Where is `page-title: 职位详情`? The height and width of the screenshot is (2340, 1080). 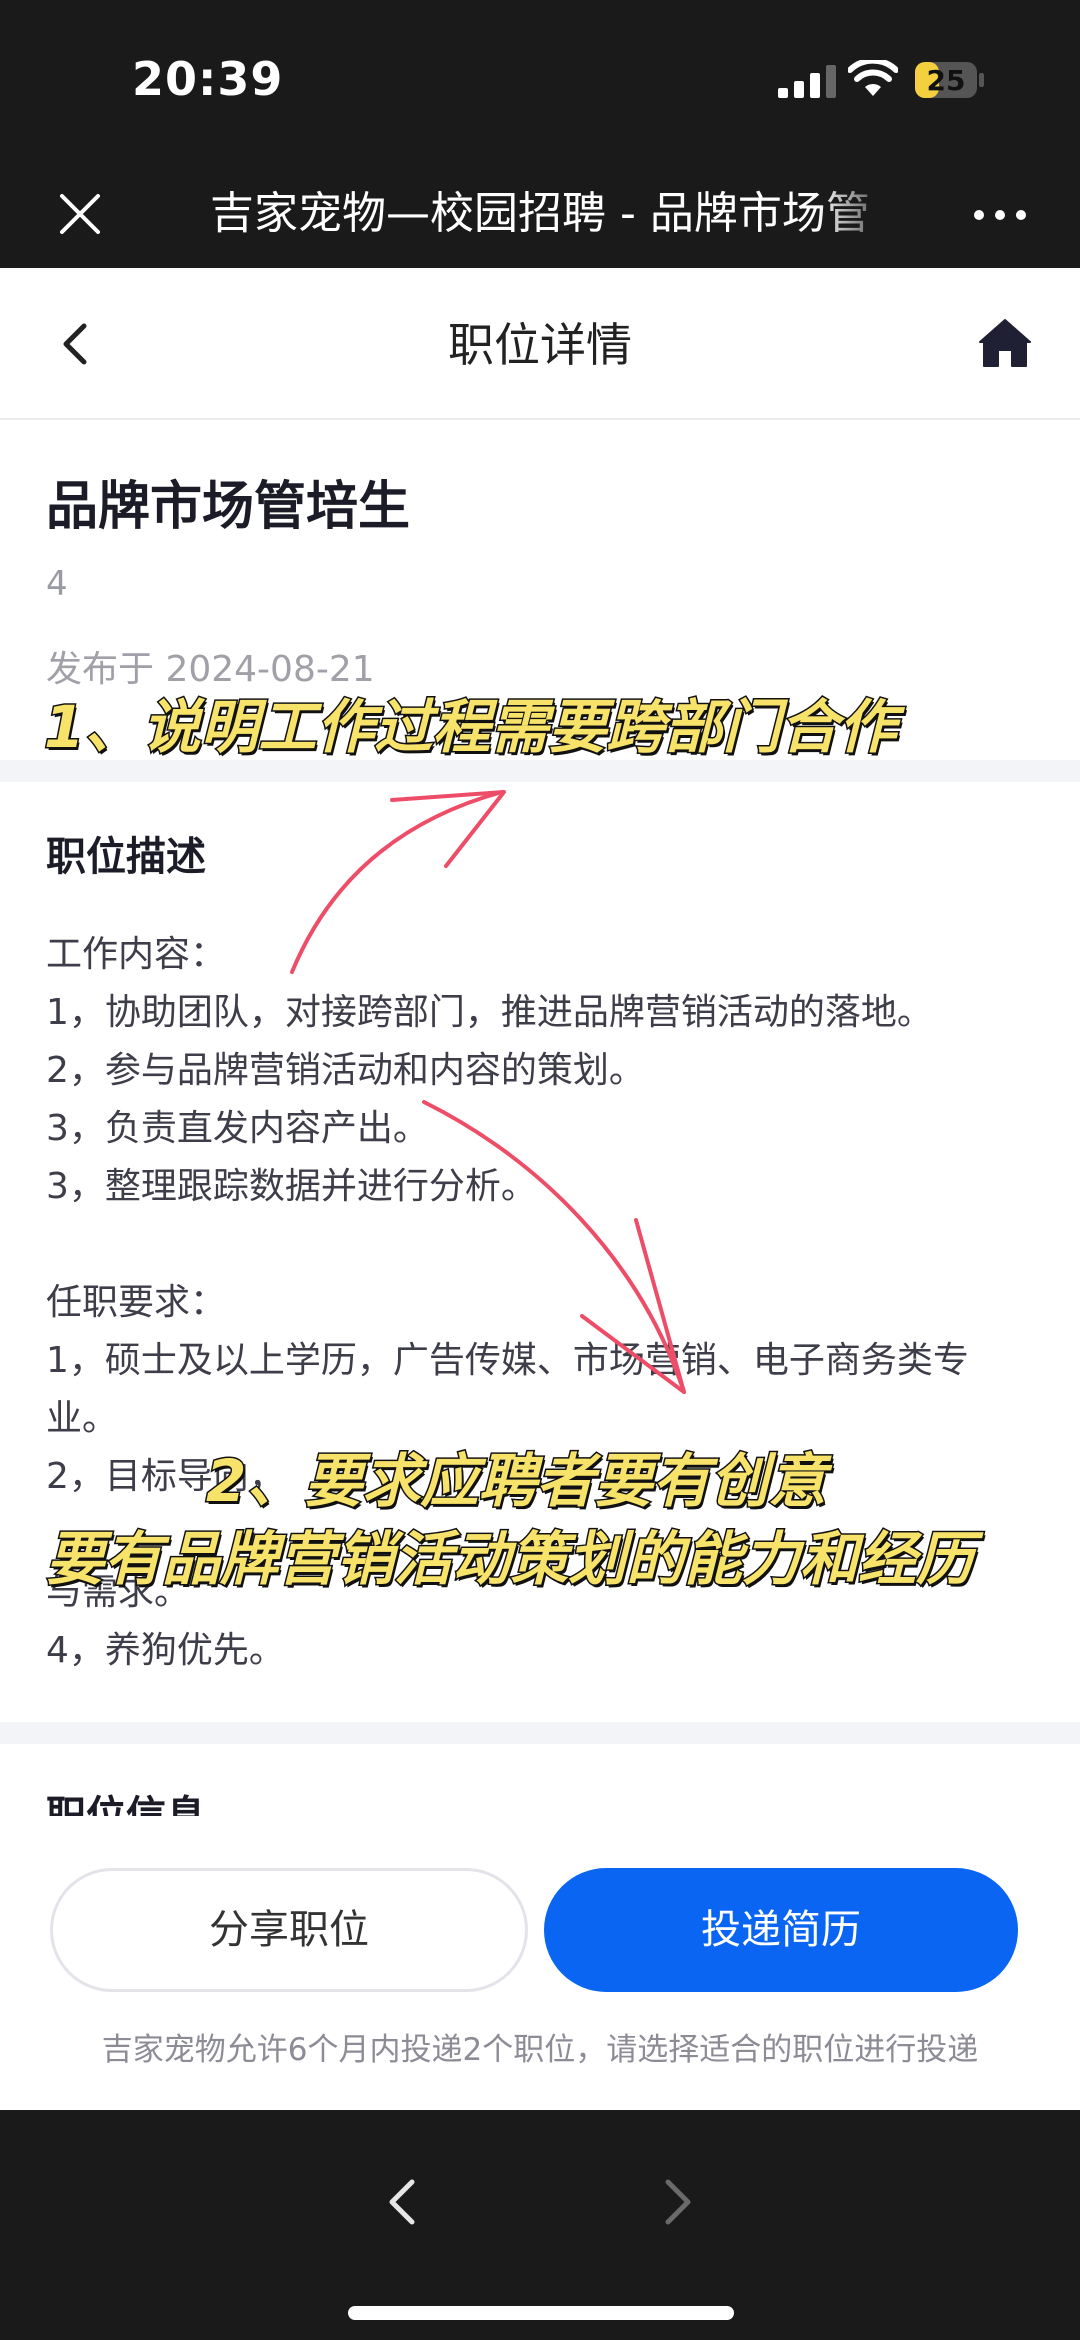
page-title: 职位详情 is located at coordinates (540, 345).